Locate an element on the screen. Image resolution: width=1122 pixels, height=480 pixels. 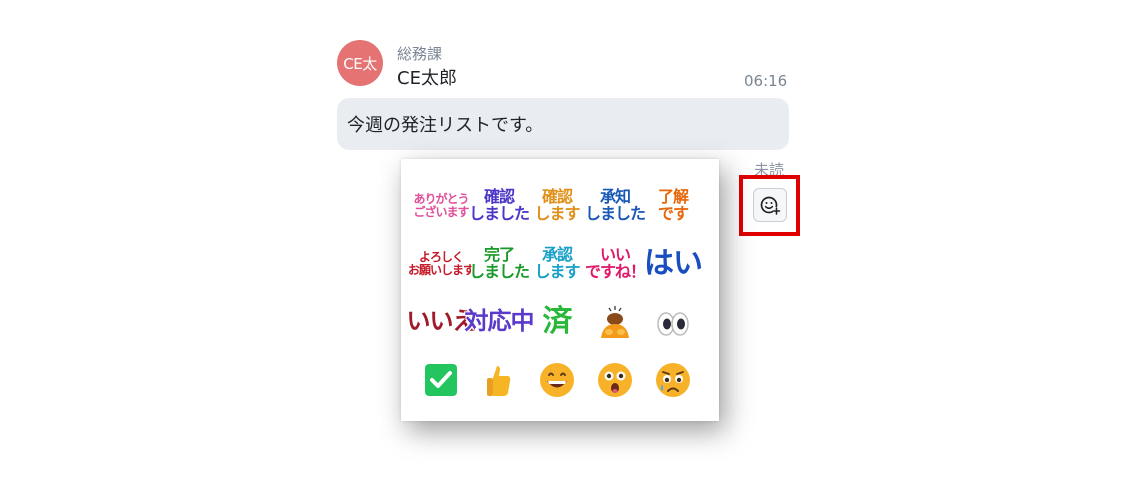
sad-relieved-face-emoji is located at coordinates (673, 380).